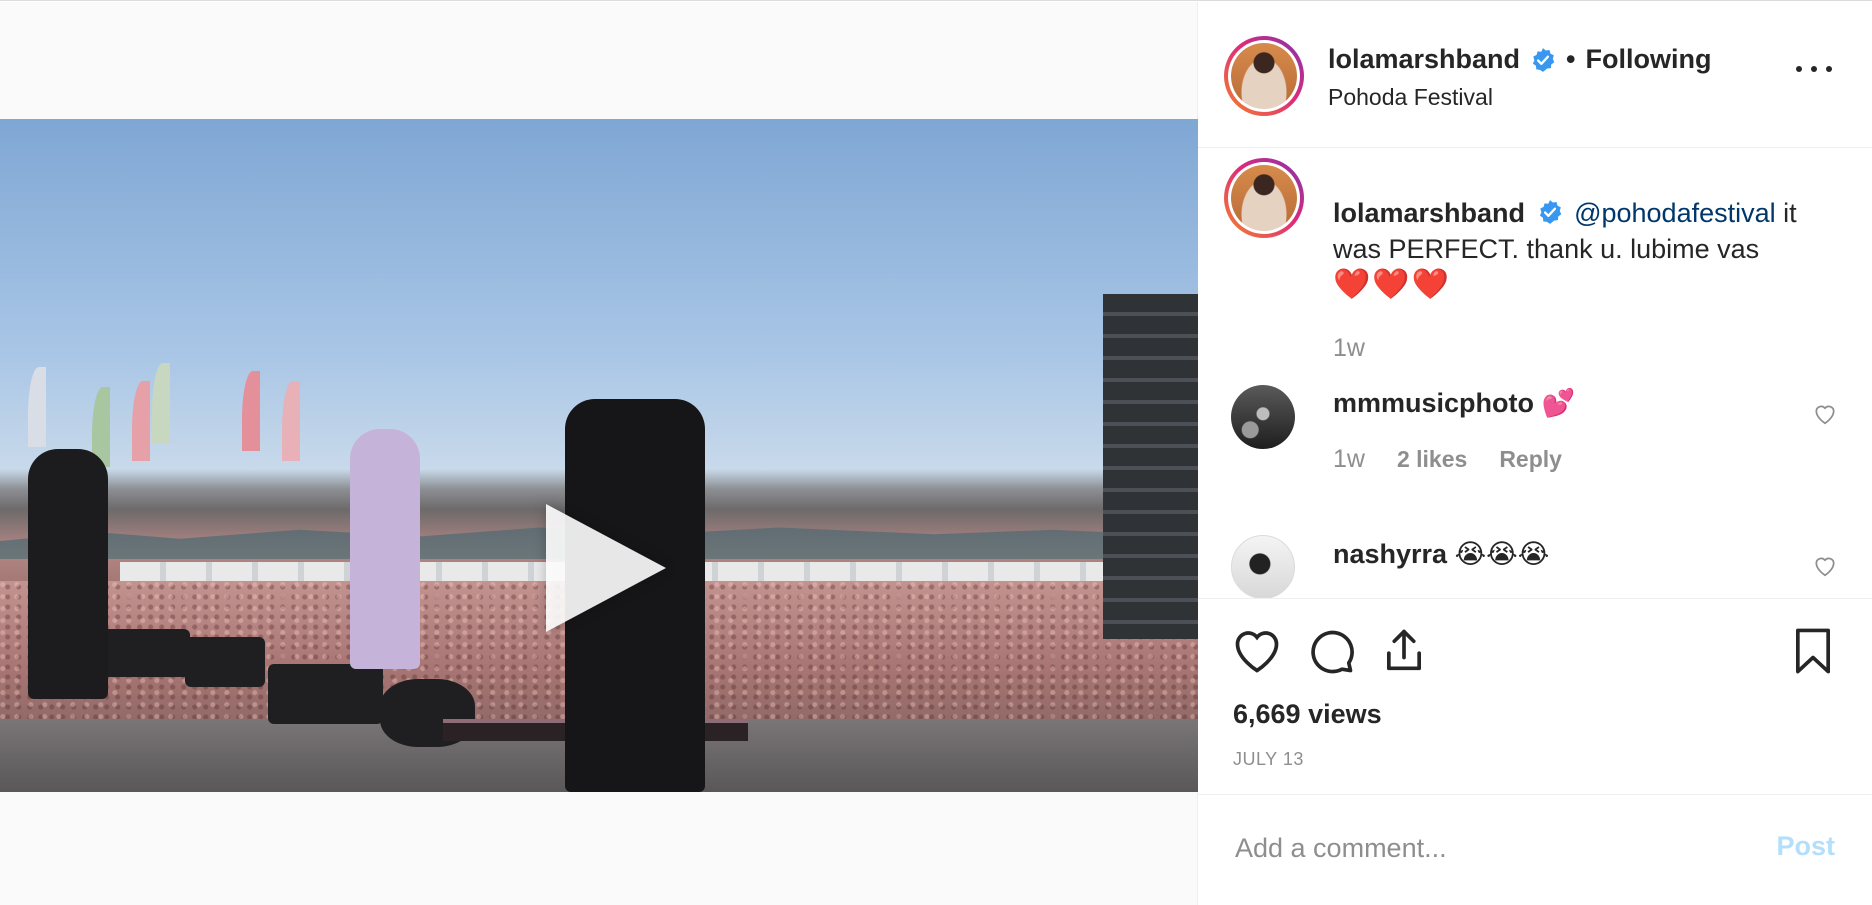 The height and width of the screenshot is (905, 1872). Describe the element at coordinates (1390, 554) in the screenshot. I see `comment-username: nashyrra` at that location.